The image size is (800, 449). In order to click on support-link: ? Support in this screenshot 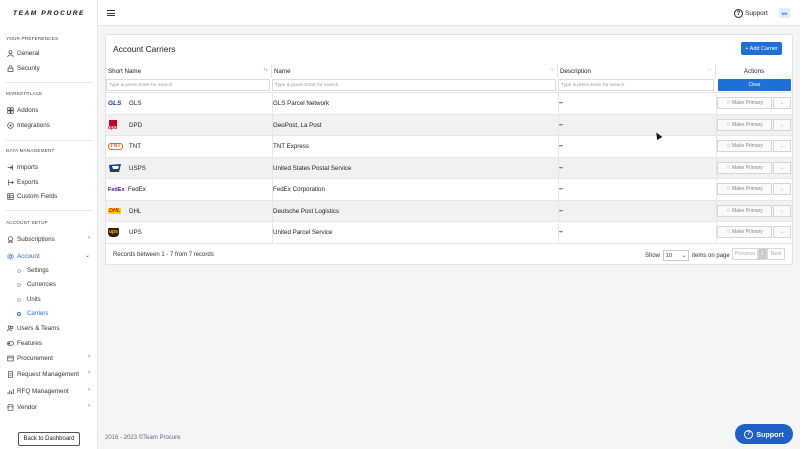, I will do `click(751, 13)`.